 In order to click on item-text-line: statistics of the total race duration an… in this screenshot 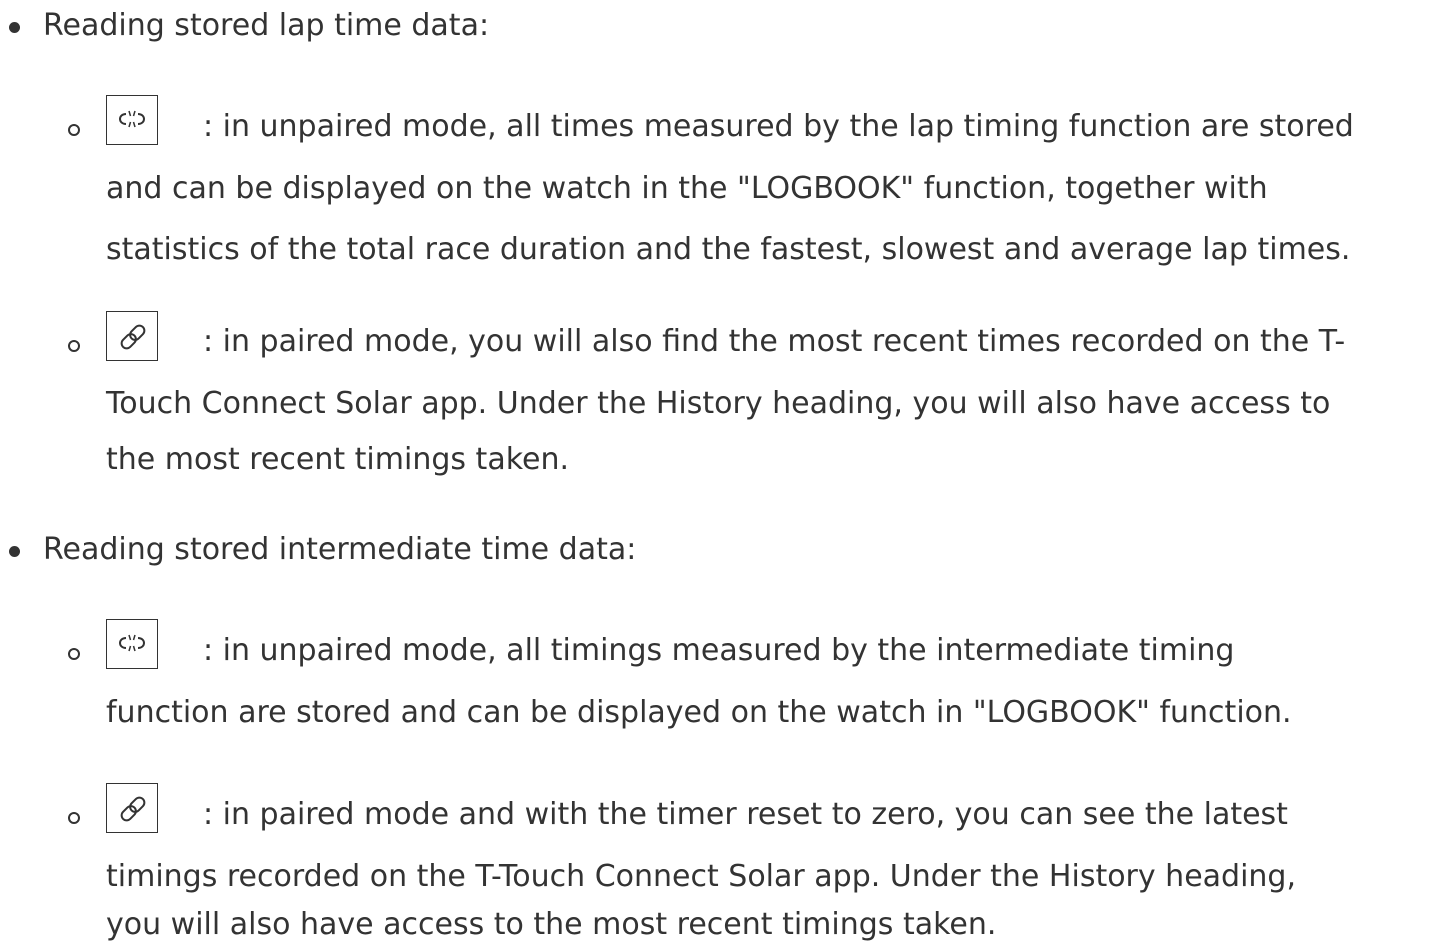, I will do `click(728, 249)`.